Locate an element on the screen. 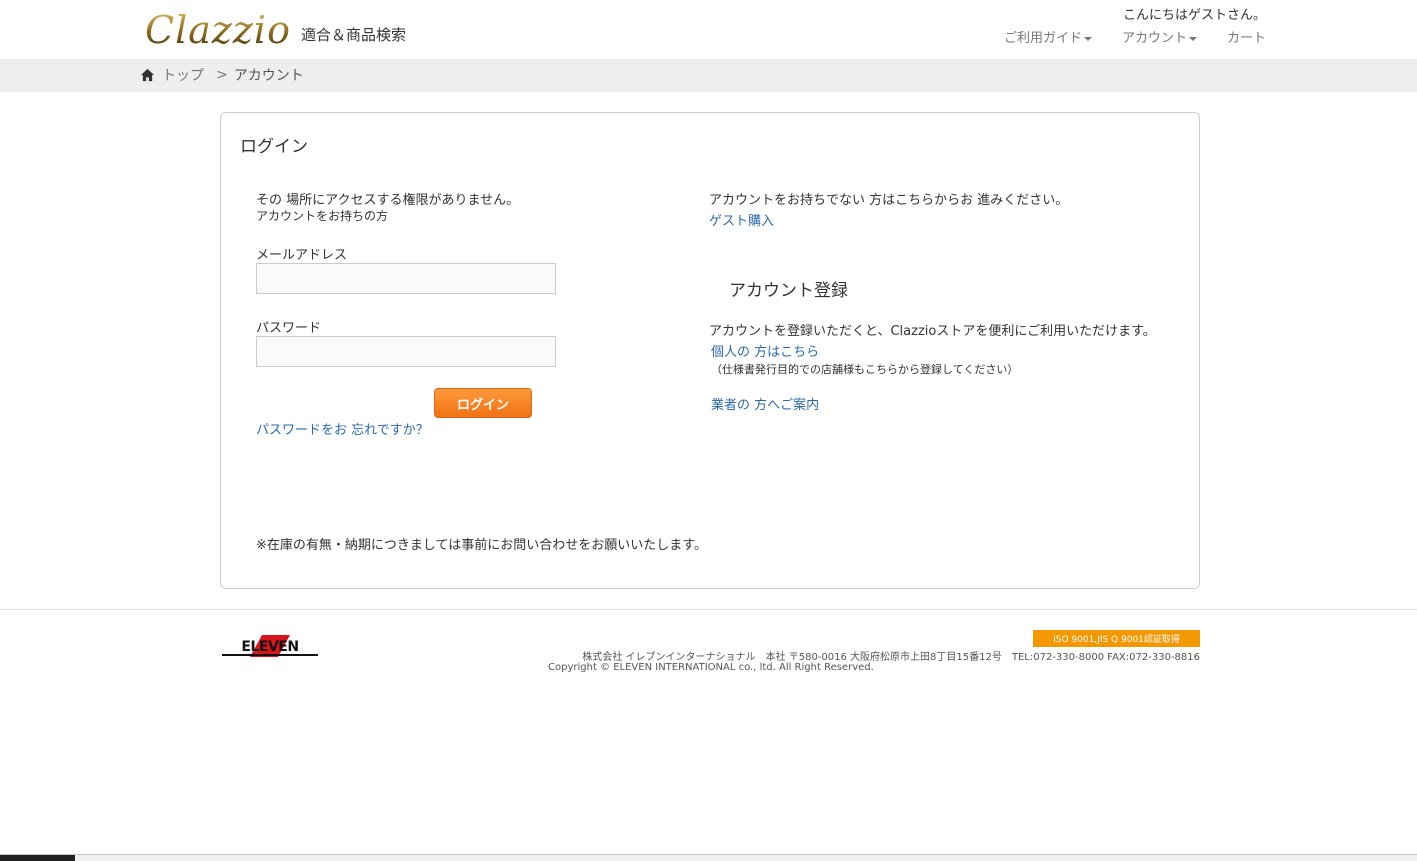 The image size is (1417, 861). login-button: ログイン is located at coordinates (483, 403).